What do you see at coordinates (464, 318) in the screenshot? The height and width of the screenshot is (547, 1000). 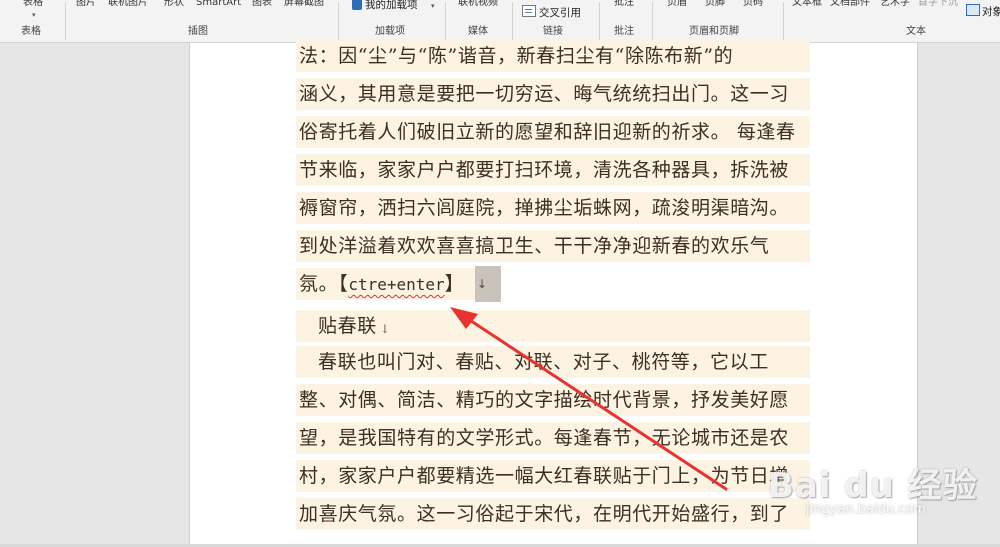 I see `arrow-head` at bounding box center [464, 318].